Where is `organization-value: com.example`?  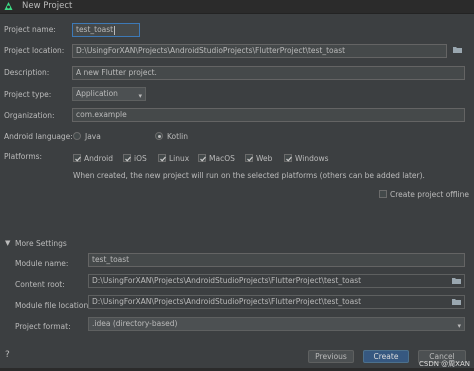 organization-value: com.example is located at coordinates (101, 114).